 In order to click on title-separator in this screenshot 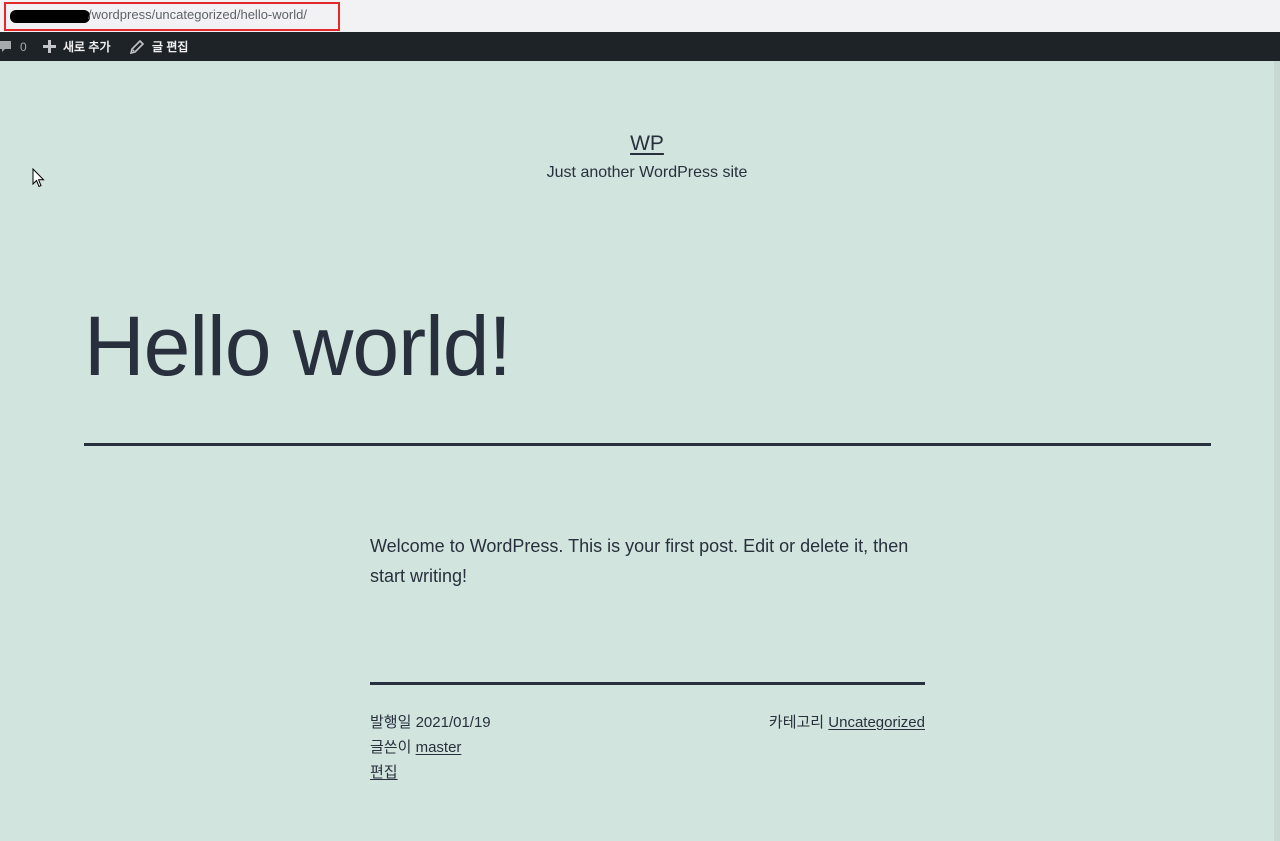, I will do `click(647, 444)`.